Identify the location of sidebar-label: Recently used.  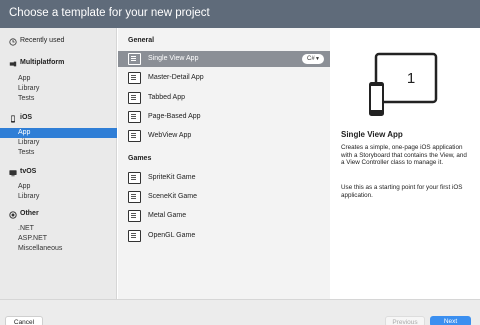
(42, 40).